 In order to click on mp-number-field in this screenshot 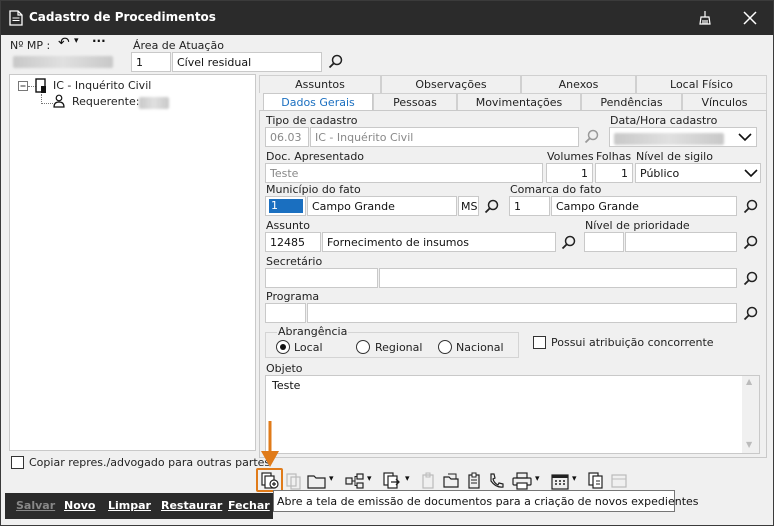, I will do `click(69, 62)`.